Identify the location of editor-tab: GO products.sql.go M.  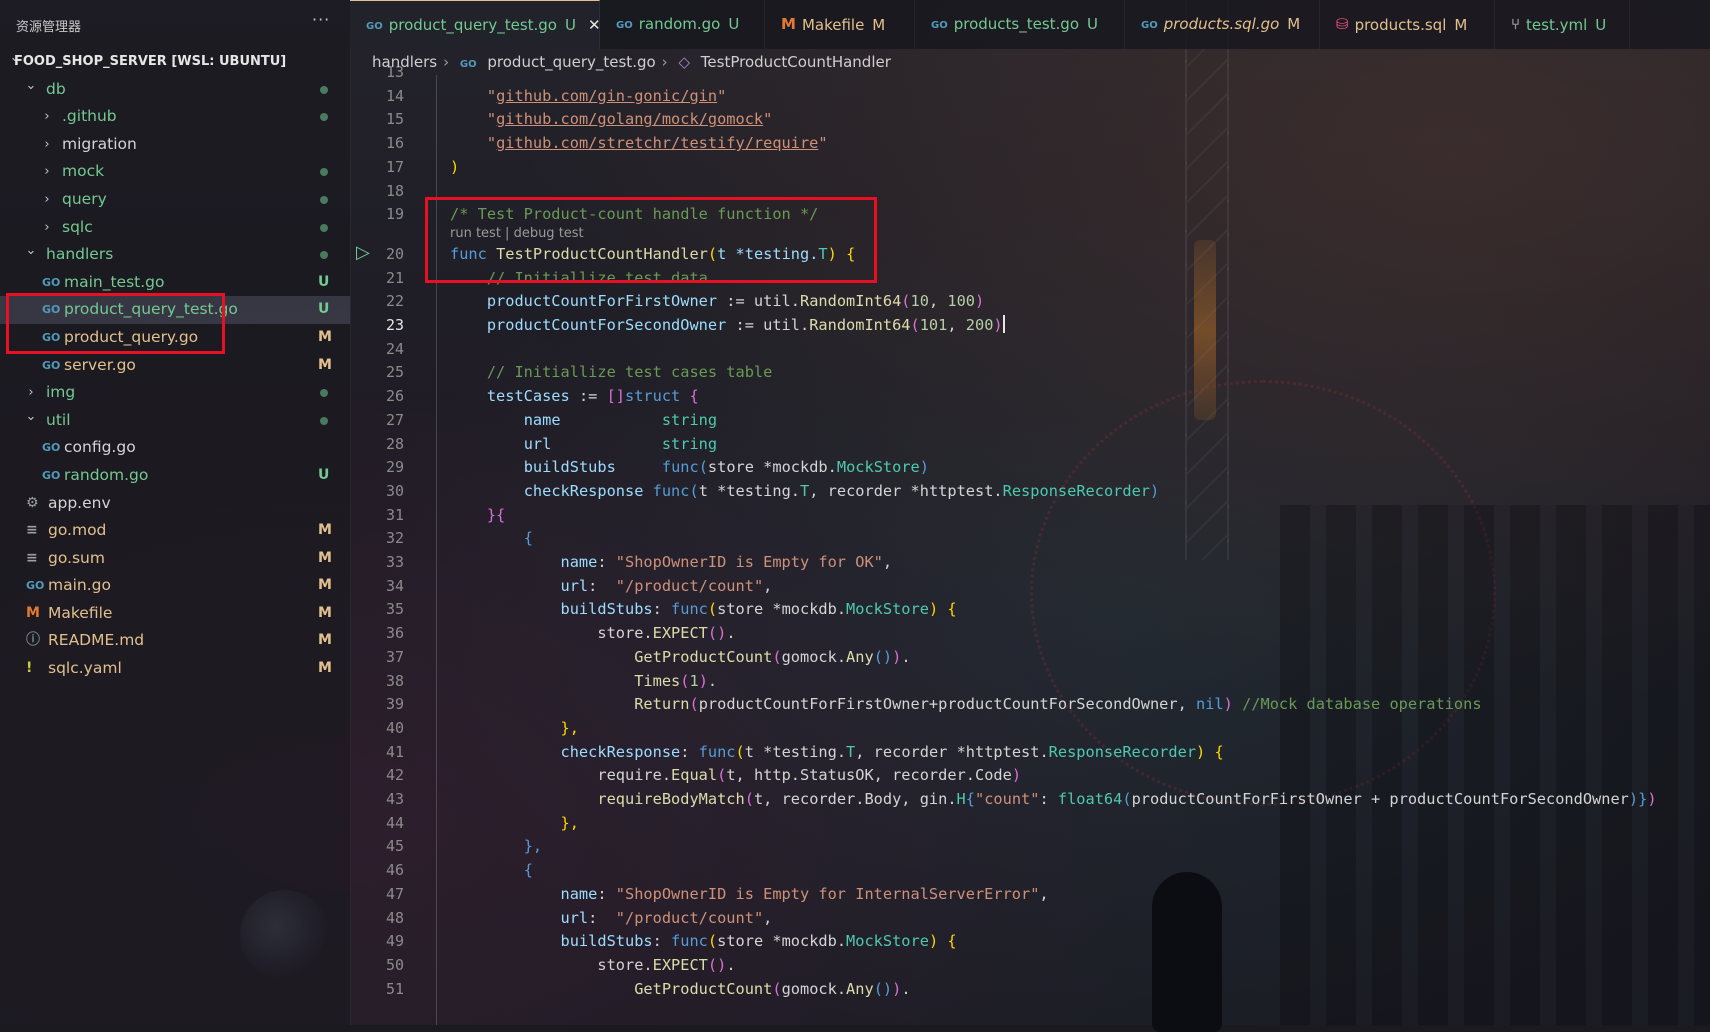
(1222, 24).